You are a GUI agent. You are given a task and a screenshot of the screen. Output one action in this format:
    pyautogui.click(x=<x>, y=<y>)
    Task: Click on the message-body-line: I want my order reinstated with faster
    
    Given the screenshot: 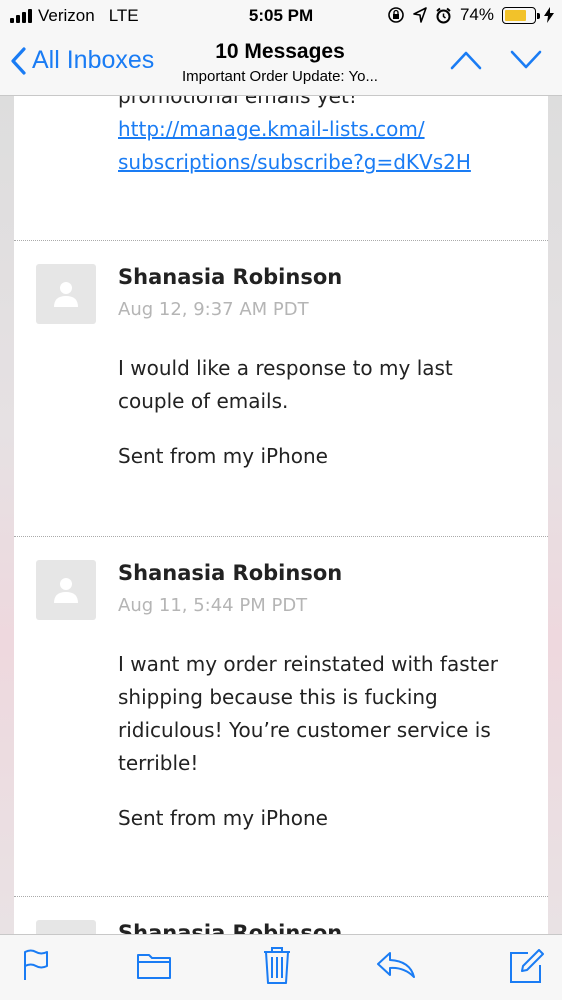 What is the action you would take?
    pyautogui.click(x=308, y=664)
    